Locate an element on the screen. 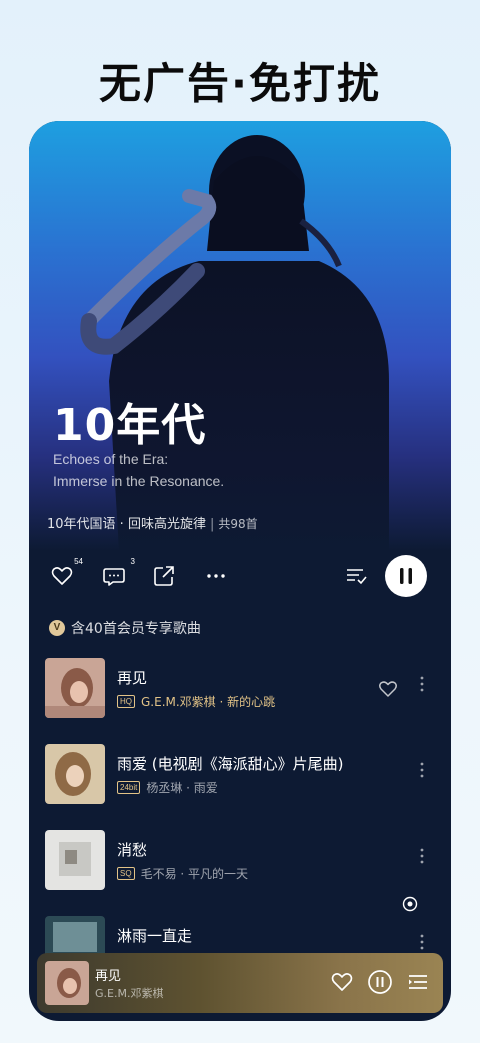  vip-notice: V 含40首会员专享歌曲 is located at coordinates (125, 628).